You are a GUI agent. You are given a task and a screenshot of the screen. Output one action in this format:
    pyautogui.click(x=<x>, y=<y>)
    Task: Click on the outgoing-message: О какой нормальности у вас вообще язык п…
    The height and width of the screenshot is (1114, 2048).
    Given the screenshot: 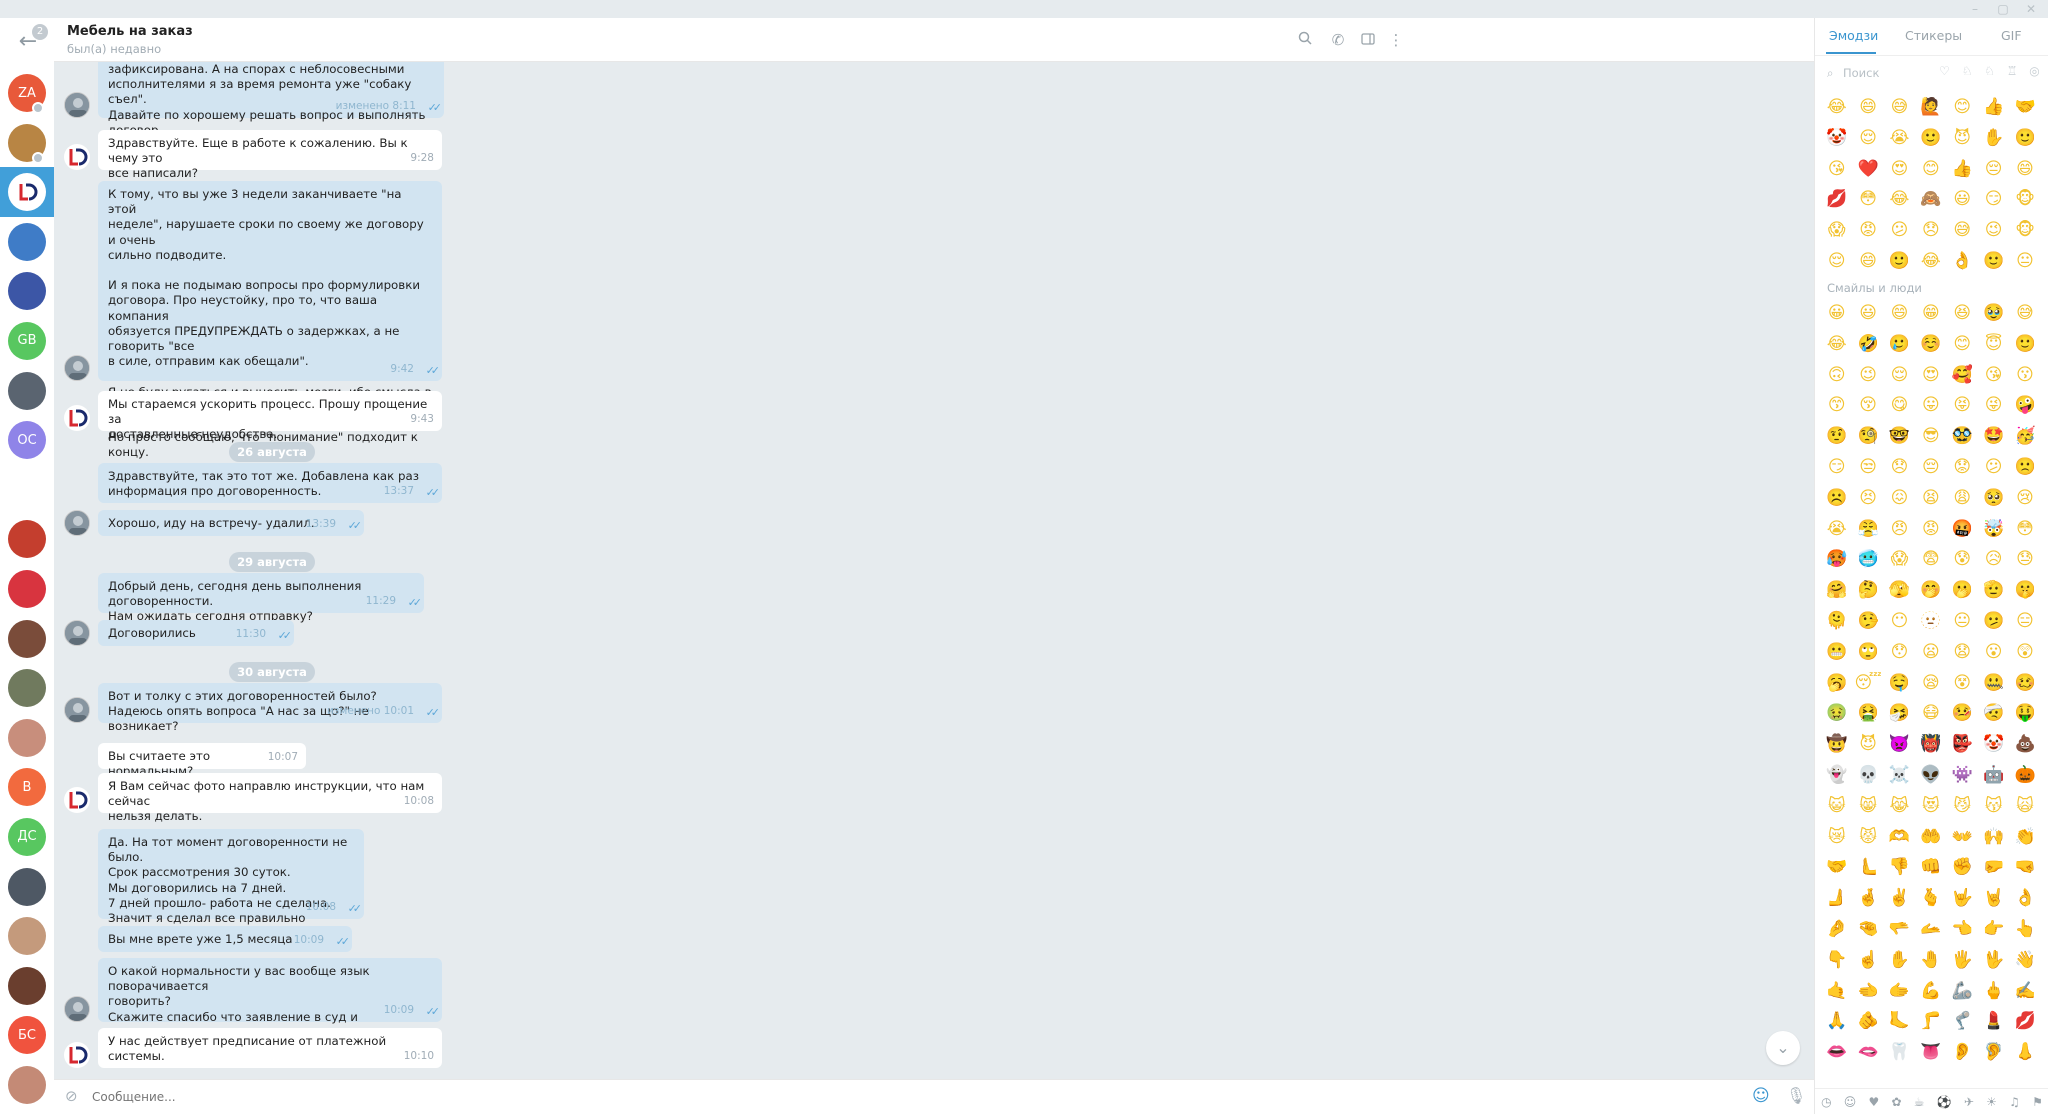 What is the action you would take?
    pyautogui.click(x=270, y=1006)
    